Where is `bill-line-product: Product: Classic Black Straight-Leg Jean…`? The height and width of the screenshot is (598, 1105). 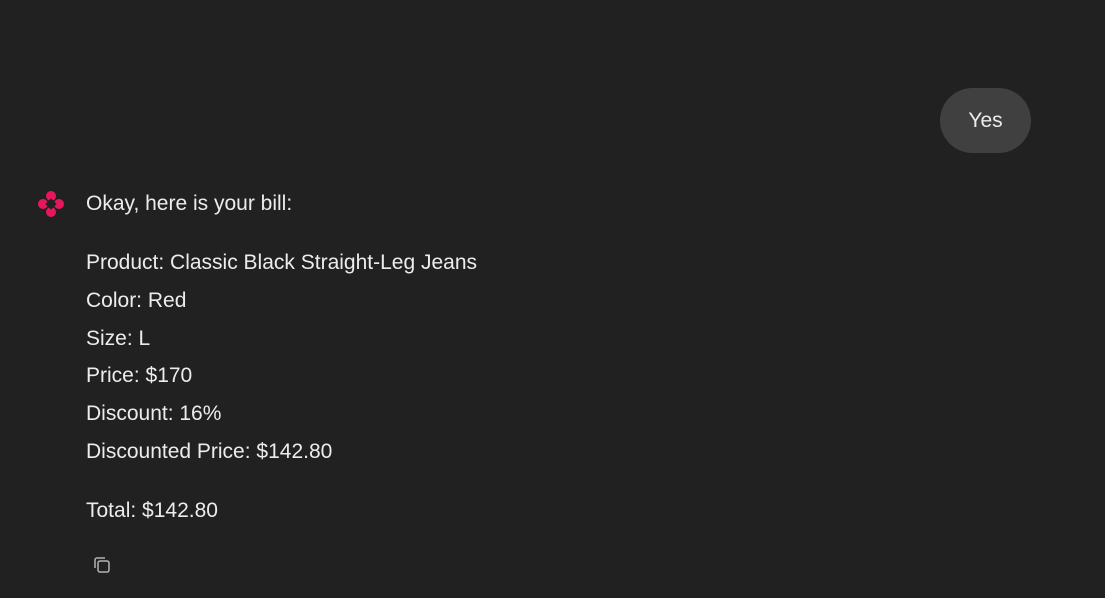 bill-line-product: Product: Classic Black Straight-Leg Jean… is located at coordinates (282, 262).